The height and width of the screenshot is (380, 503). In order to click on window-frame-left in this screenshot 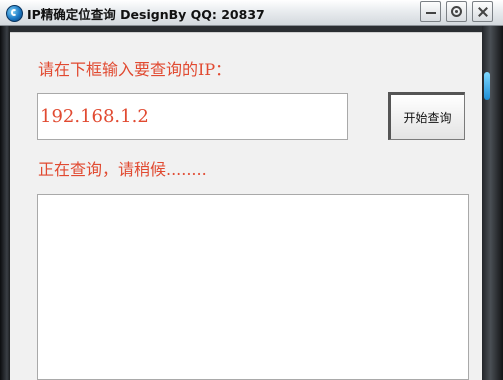, I will do `click(5, 203)`.